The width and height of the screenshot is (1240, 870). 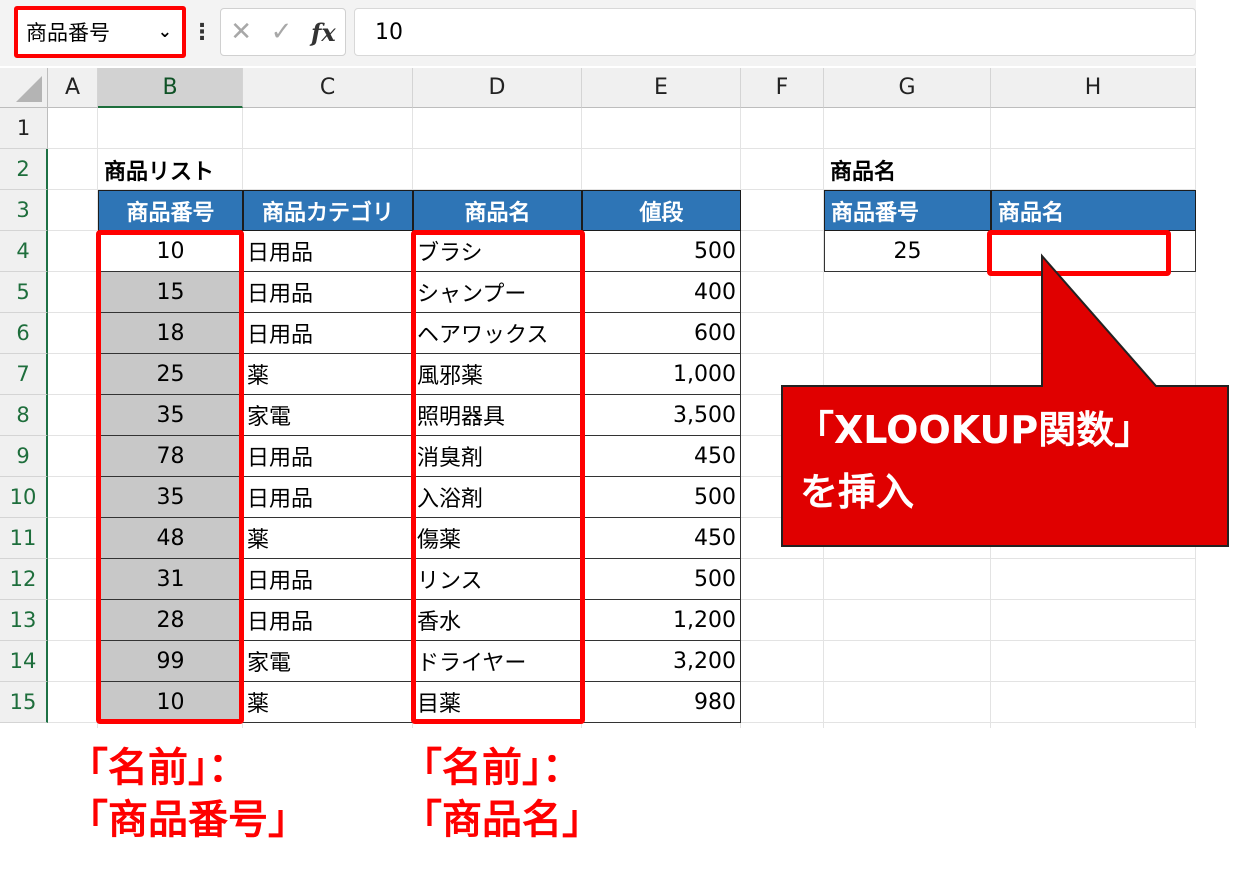 What do you see at coordinates (492, 768) in the screenshot?
I see `note-right-line-1: 「名前」：` at bounding box center [492, 768].